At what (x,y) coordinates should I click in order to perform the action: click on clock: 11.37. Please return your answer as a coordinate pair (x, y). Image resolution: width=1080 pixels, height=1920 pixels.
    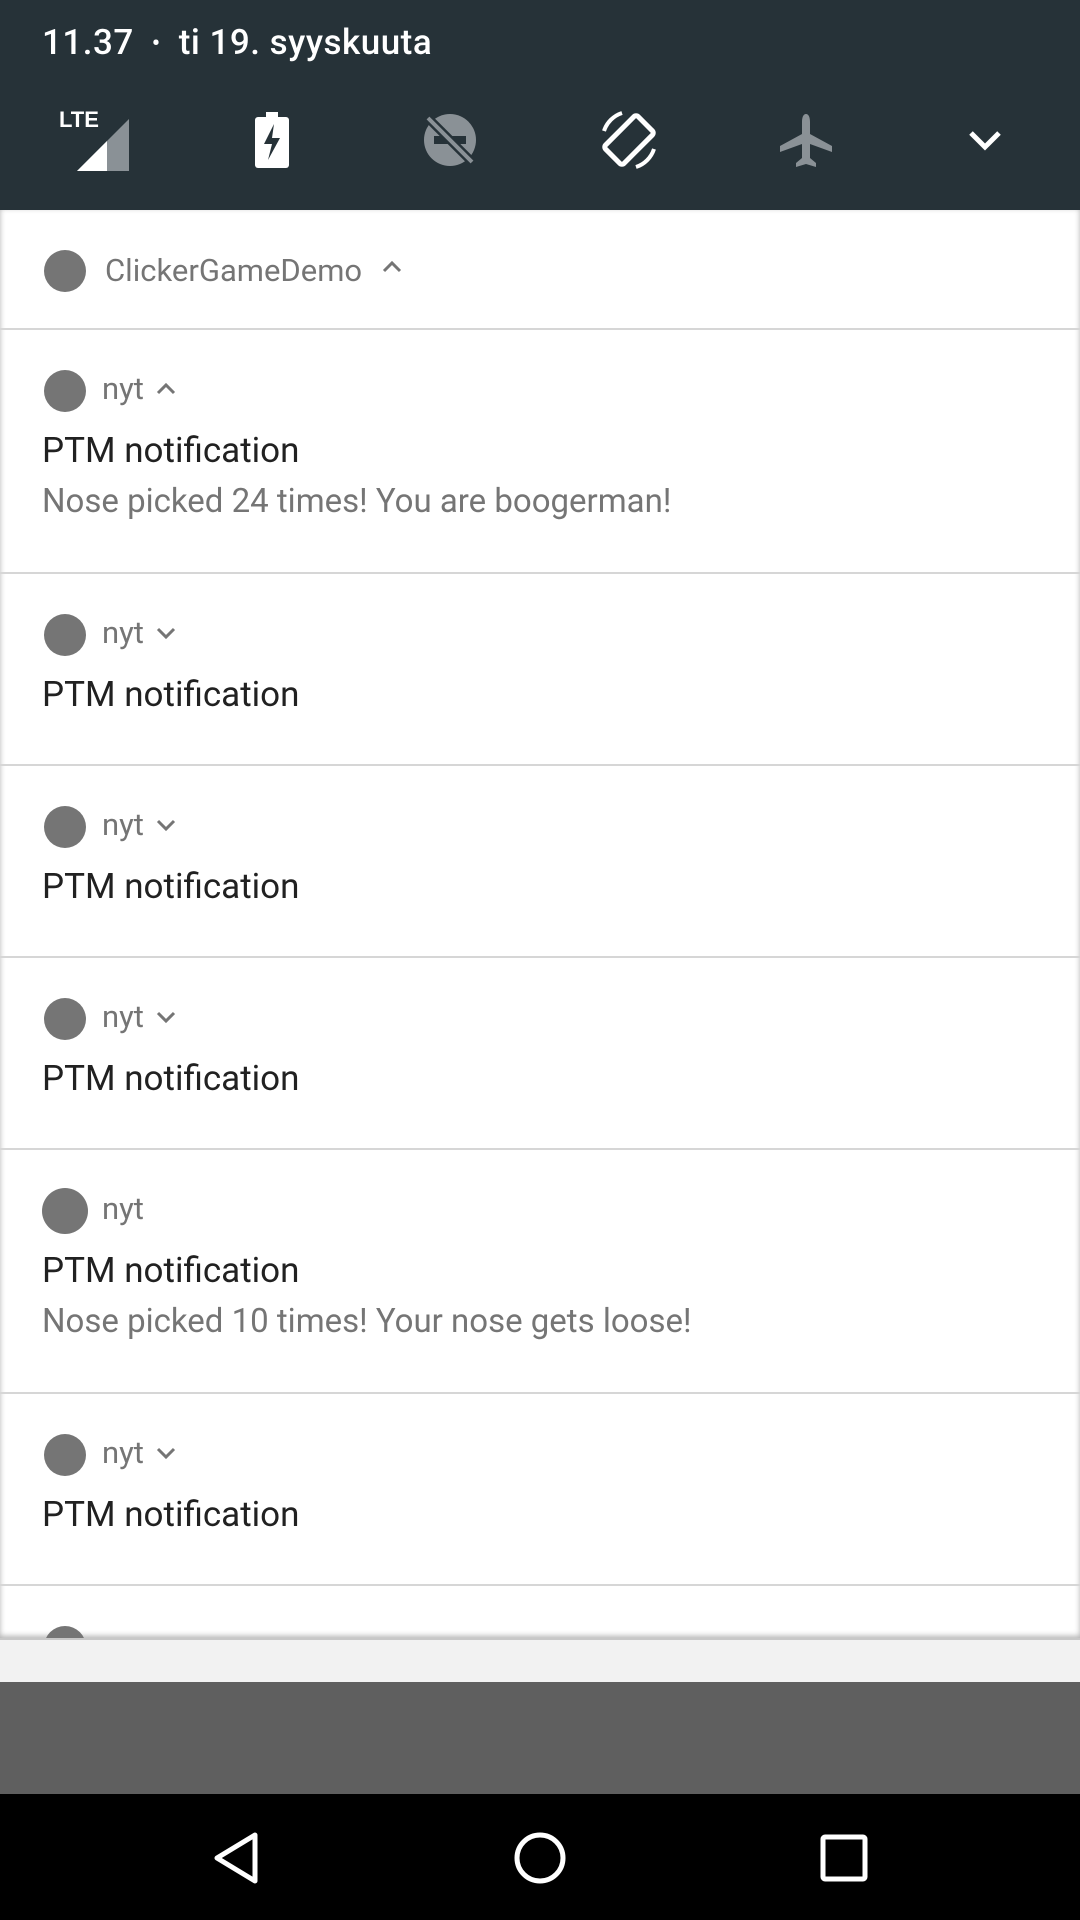
    Looking at the image, I should click on (88, 42).